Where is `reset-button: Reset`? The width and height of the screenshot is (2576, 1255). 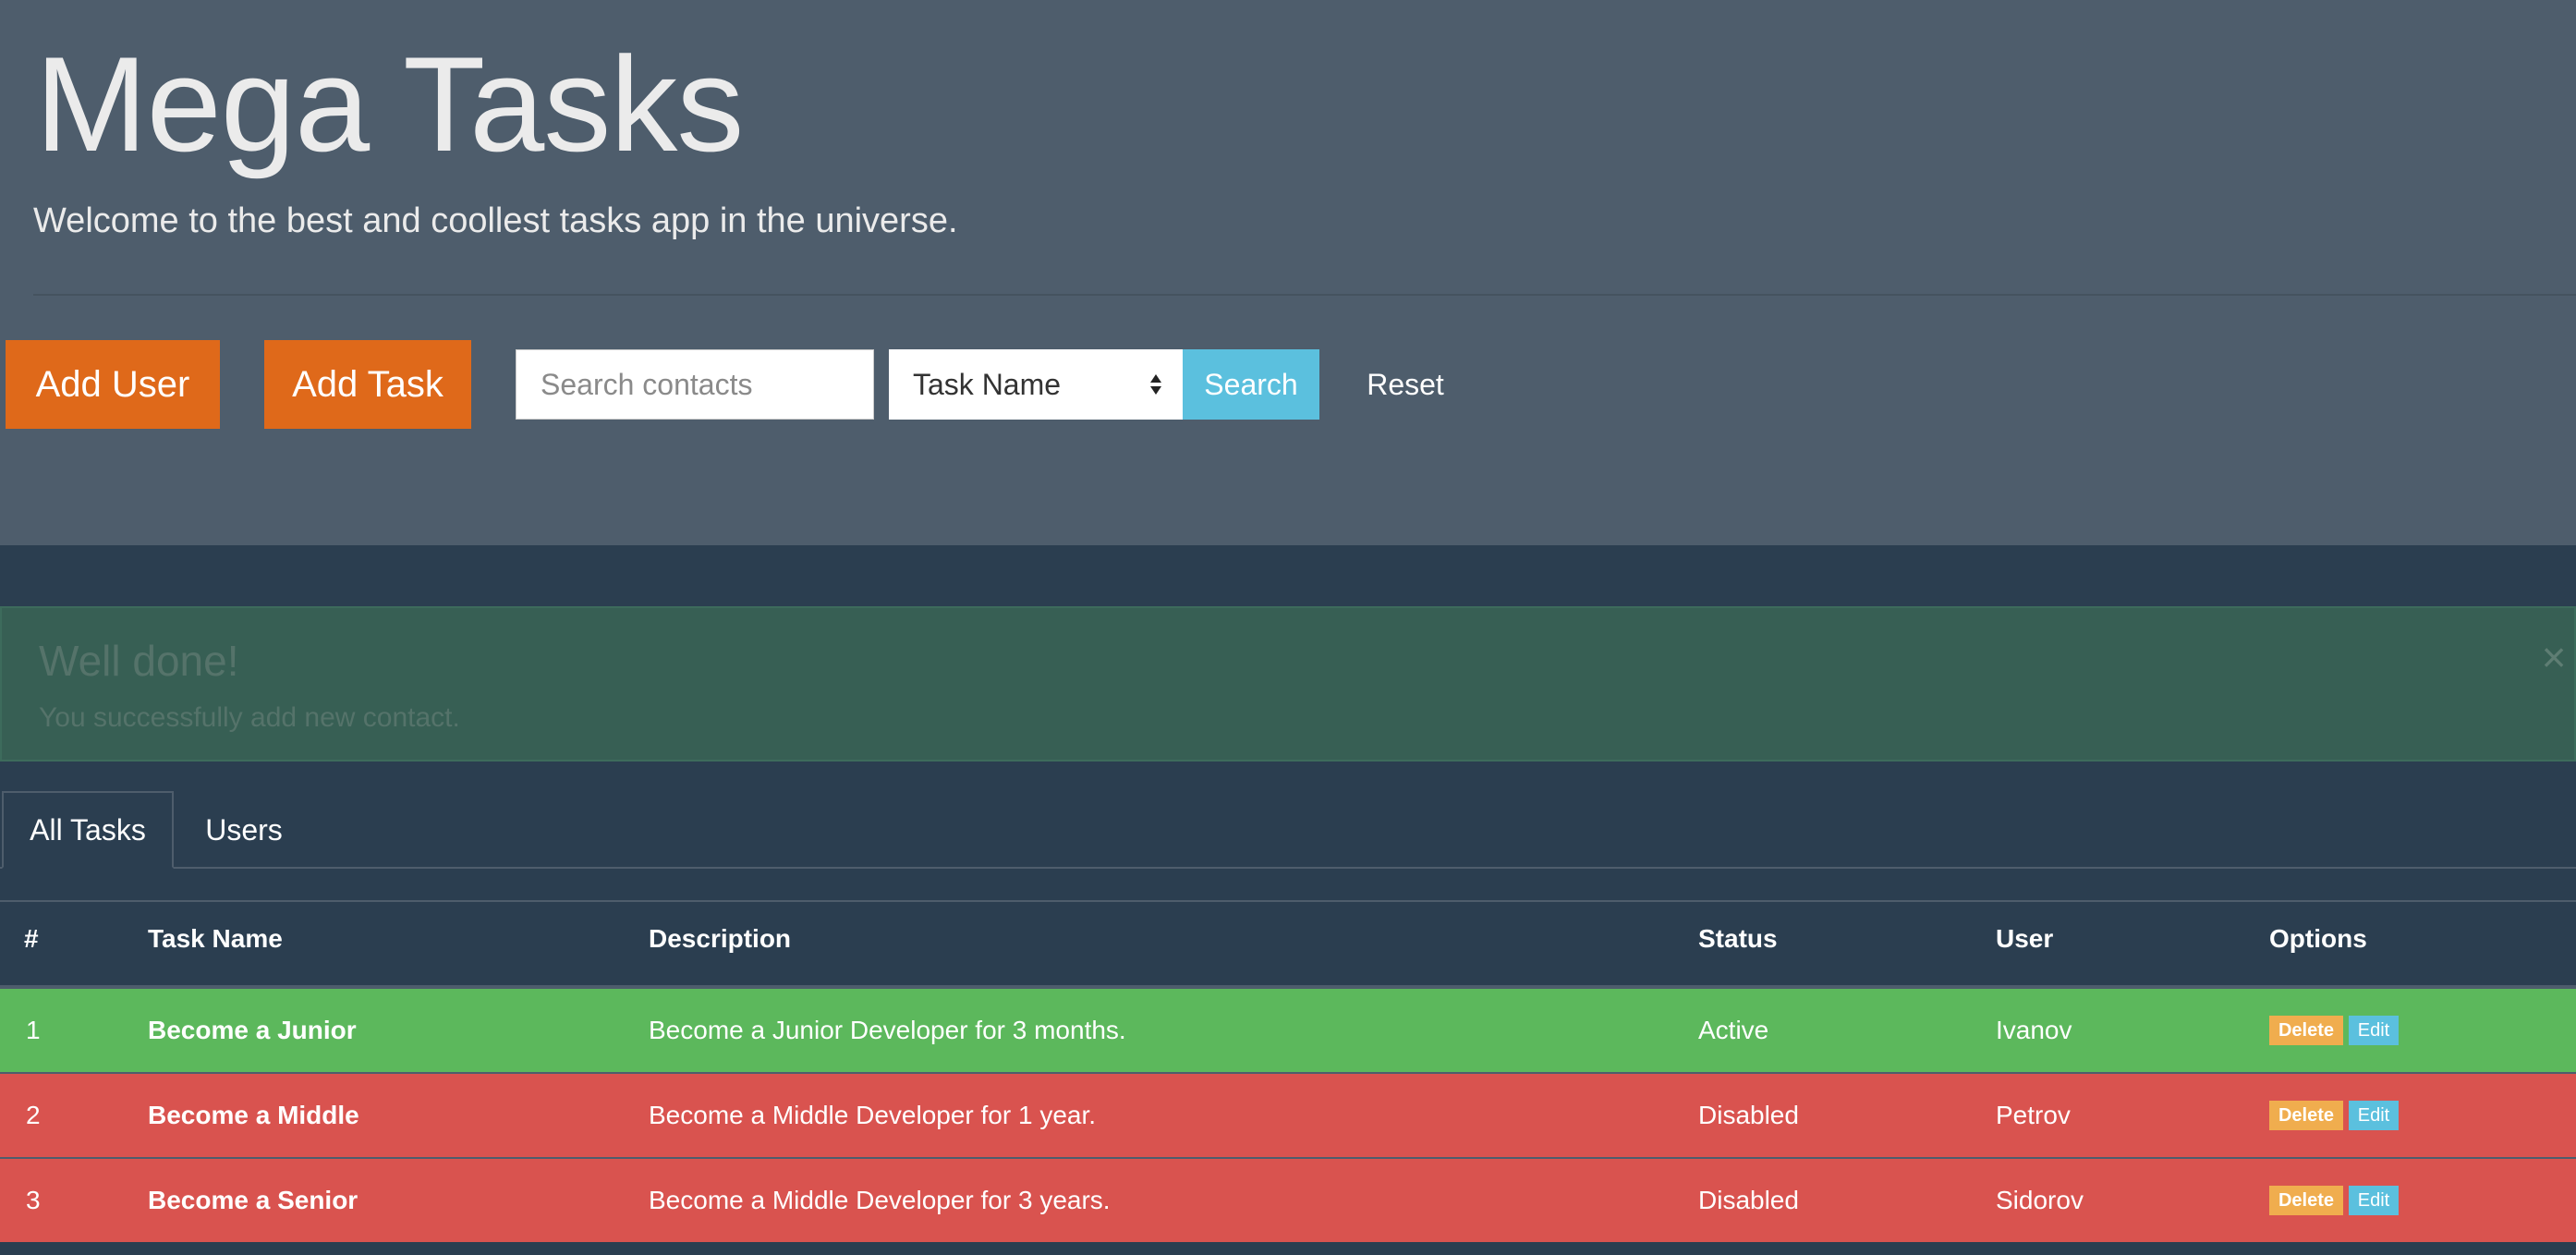 reset-button: Reset is located at coordinates (1405, 385).